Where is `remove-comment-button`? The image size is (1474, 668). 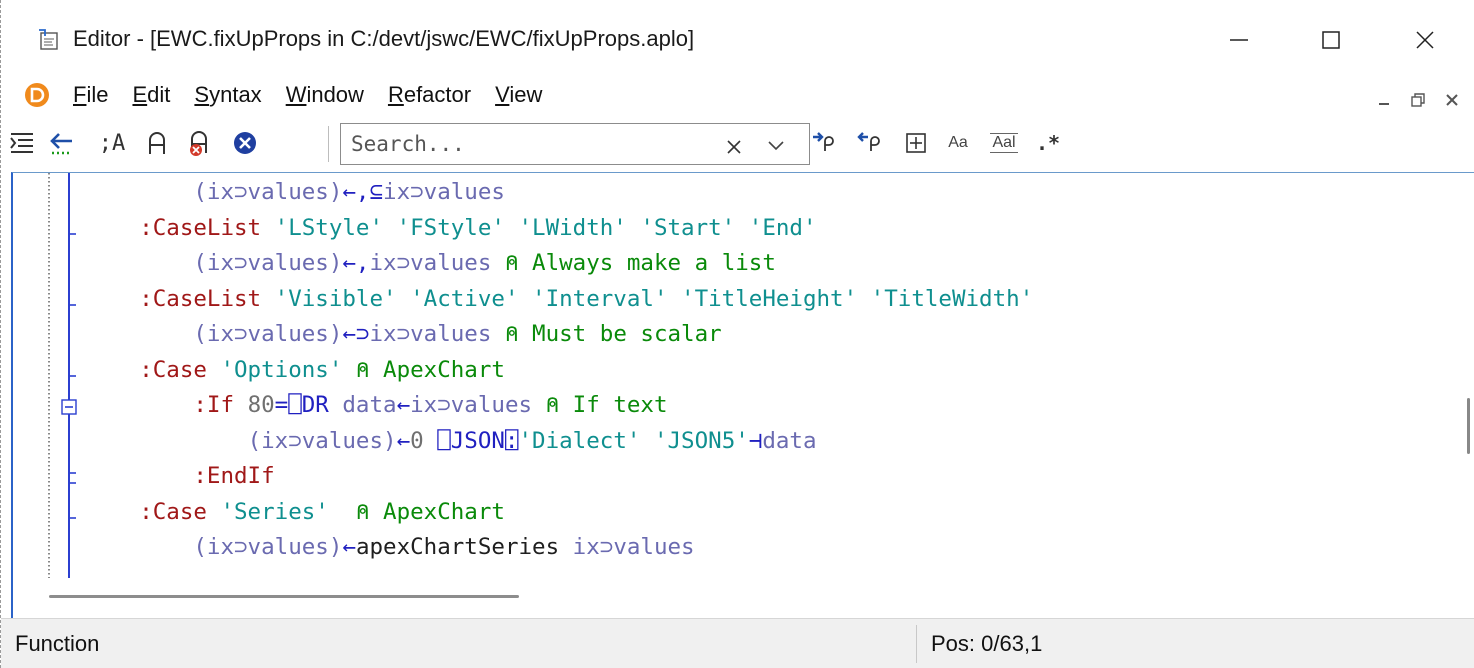 remove-comment-button is located at coordinates (201, 143).